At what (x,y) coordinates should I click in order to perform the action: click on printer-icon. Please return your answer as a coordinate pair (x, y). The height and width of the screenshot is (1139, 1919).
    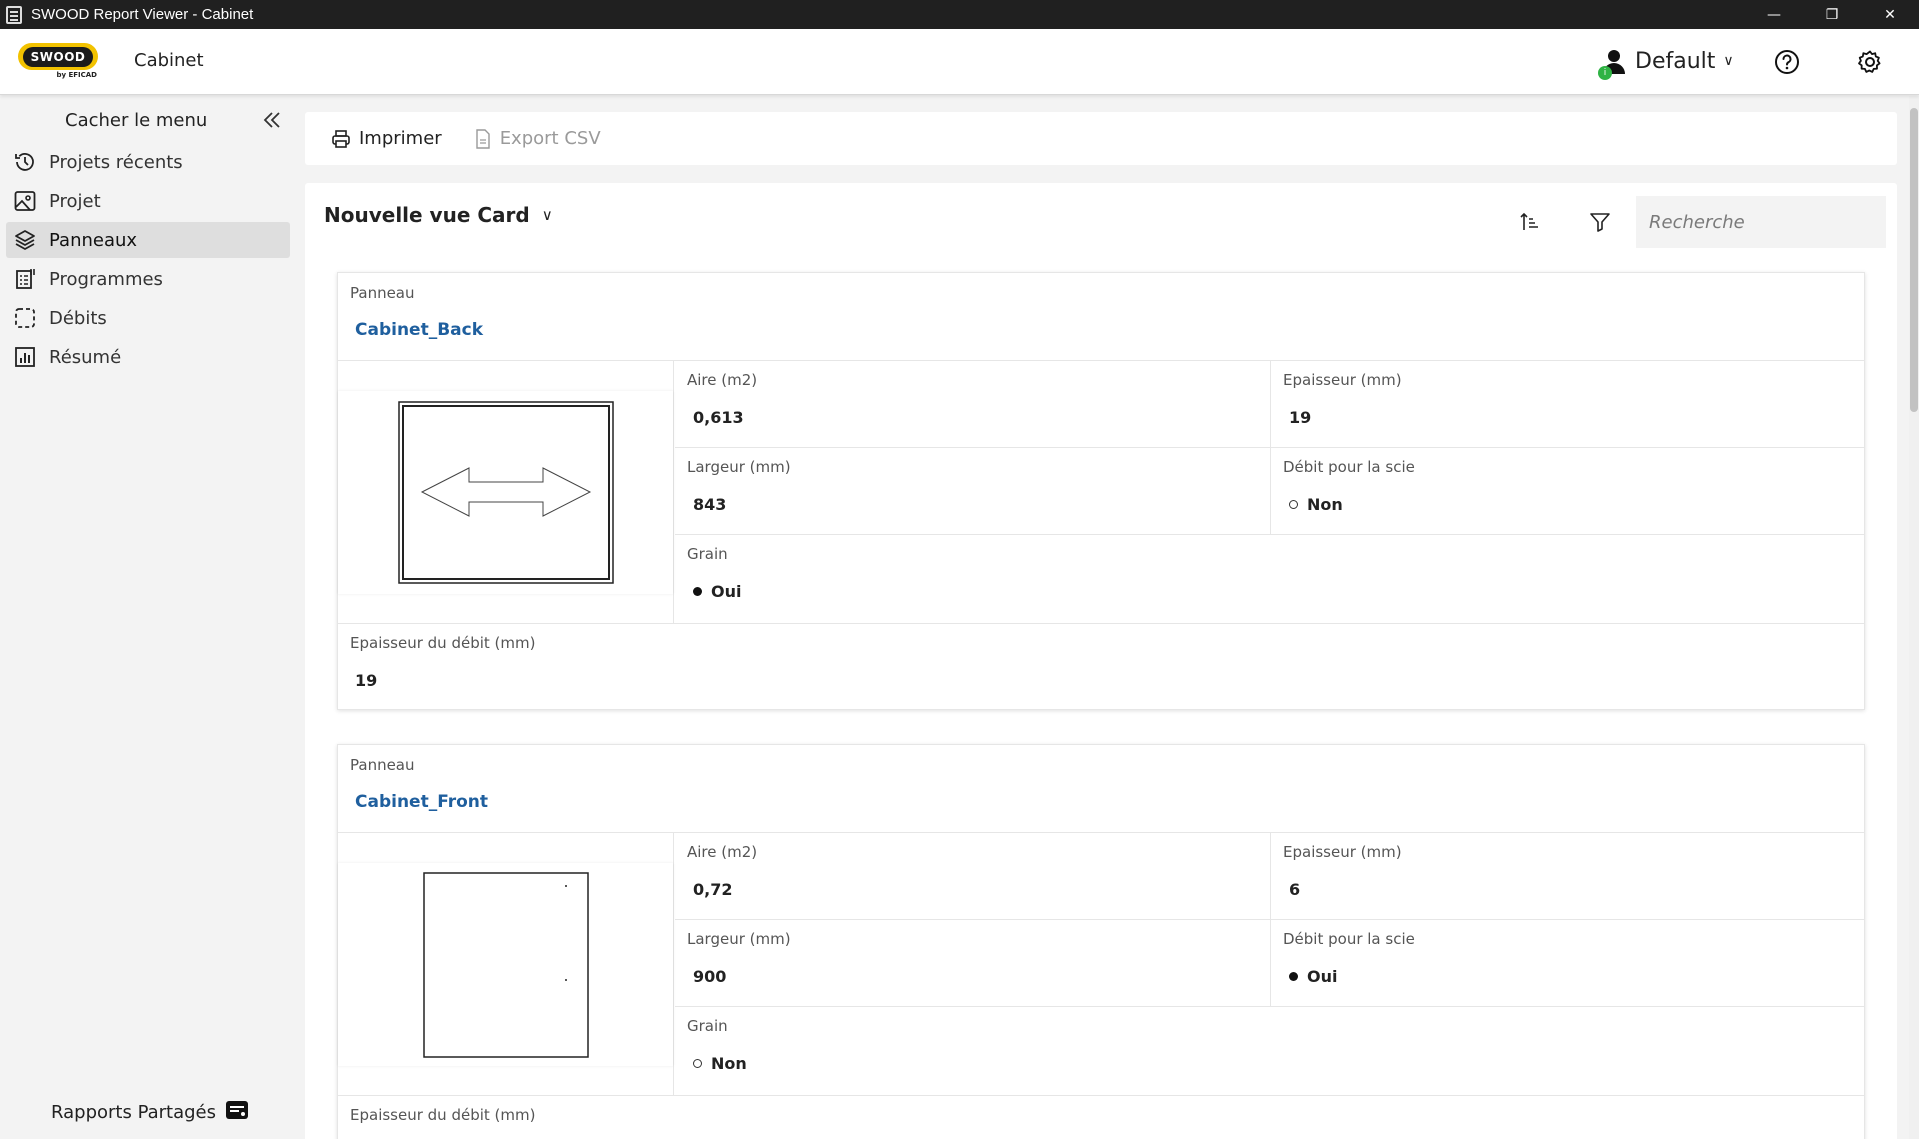
    Looking at the image, I should click on (341, 139).